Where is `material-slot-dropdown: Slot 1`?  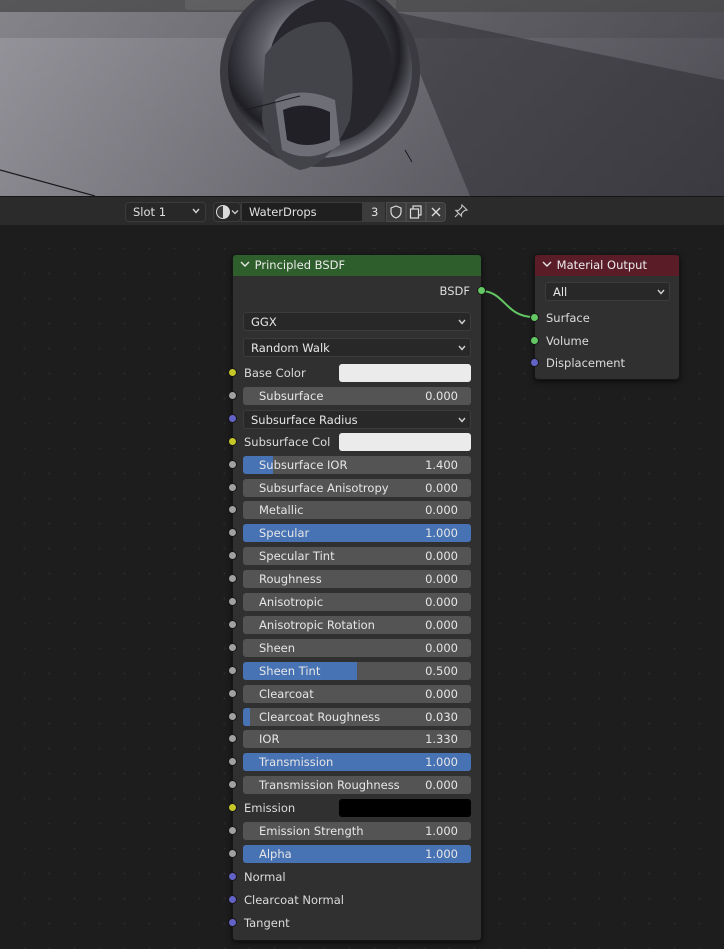
material-slot-dropdown: Slot 1 is located at coordinates (165, 212).